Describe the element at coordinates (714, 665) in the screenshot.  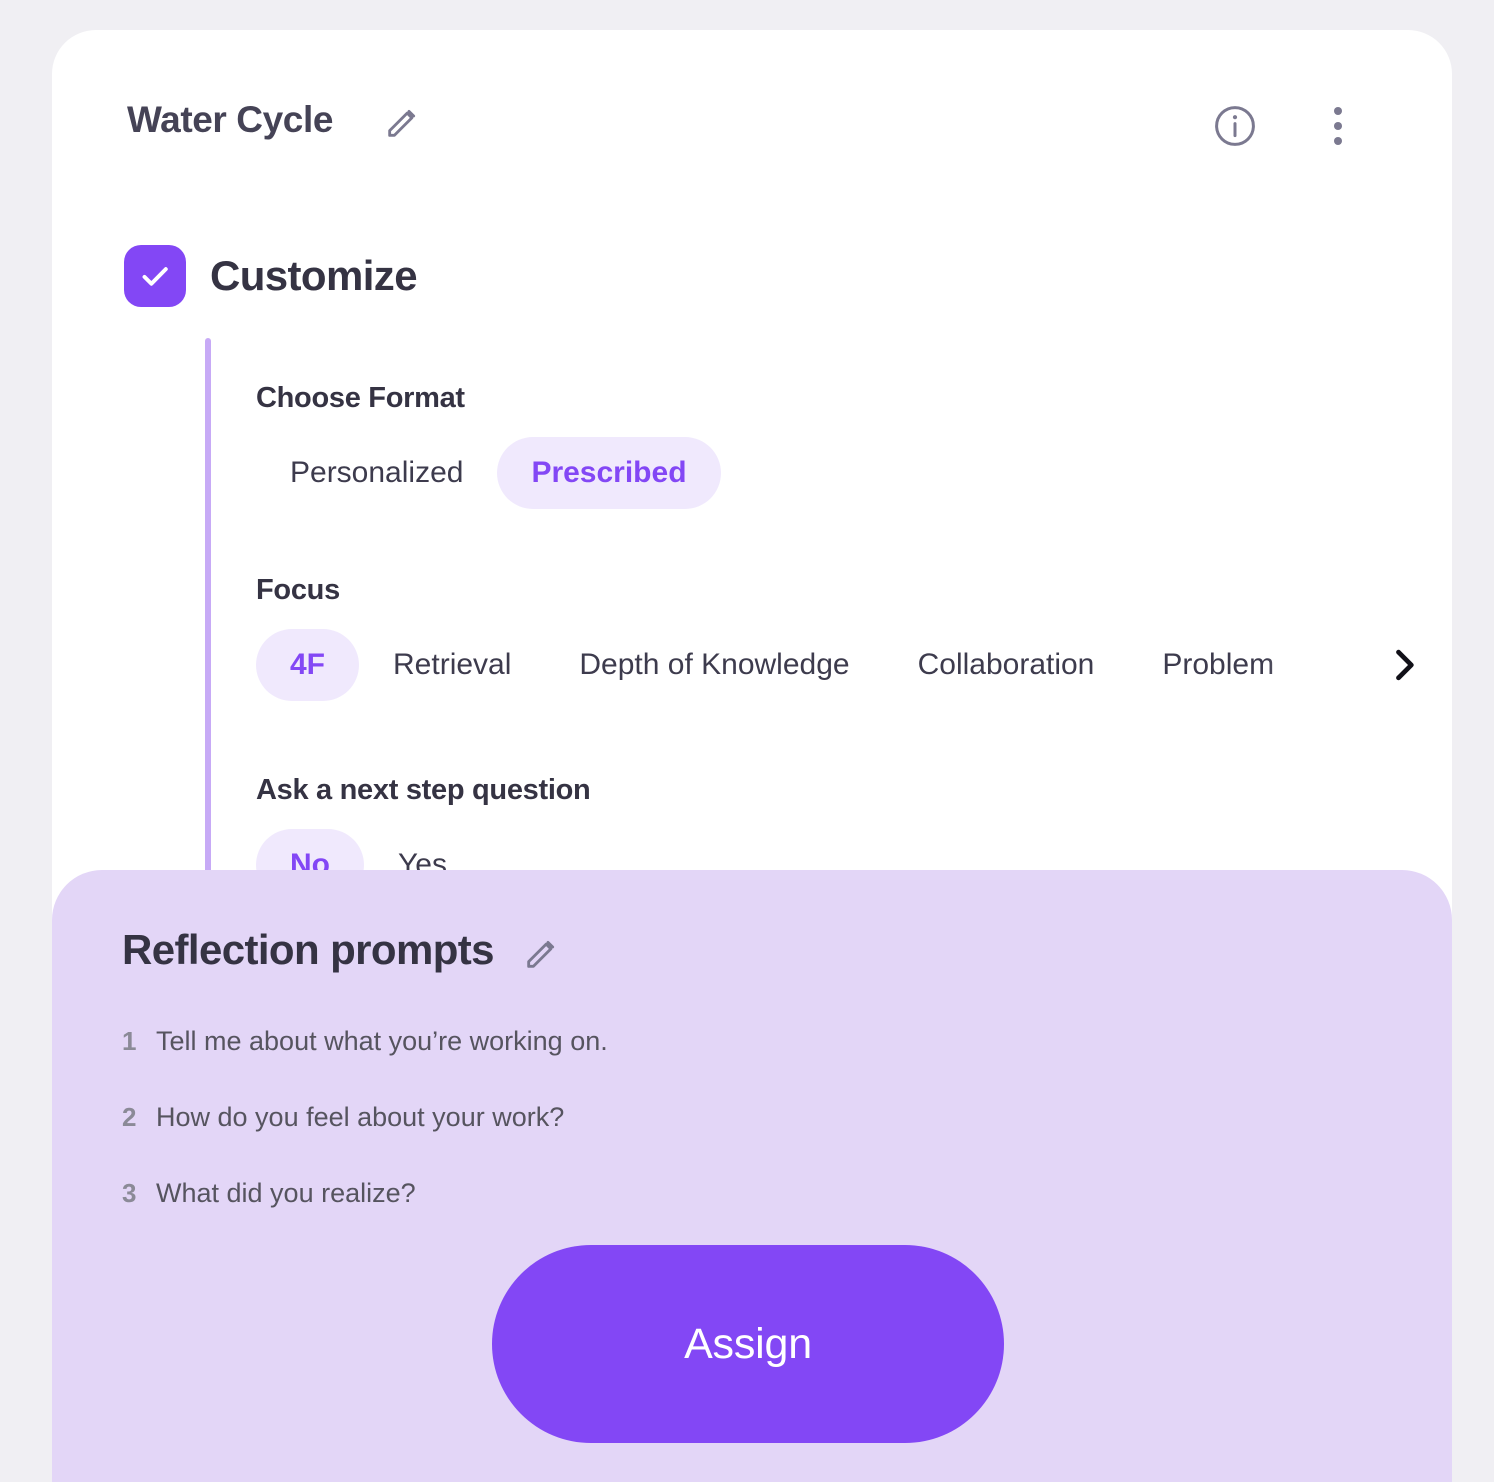
I see `option-depth-of-knowledge: Depth of Knowledge` at that location.